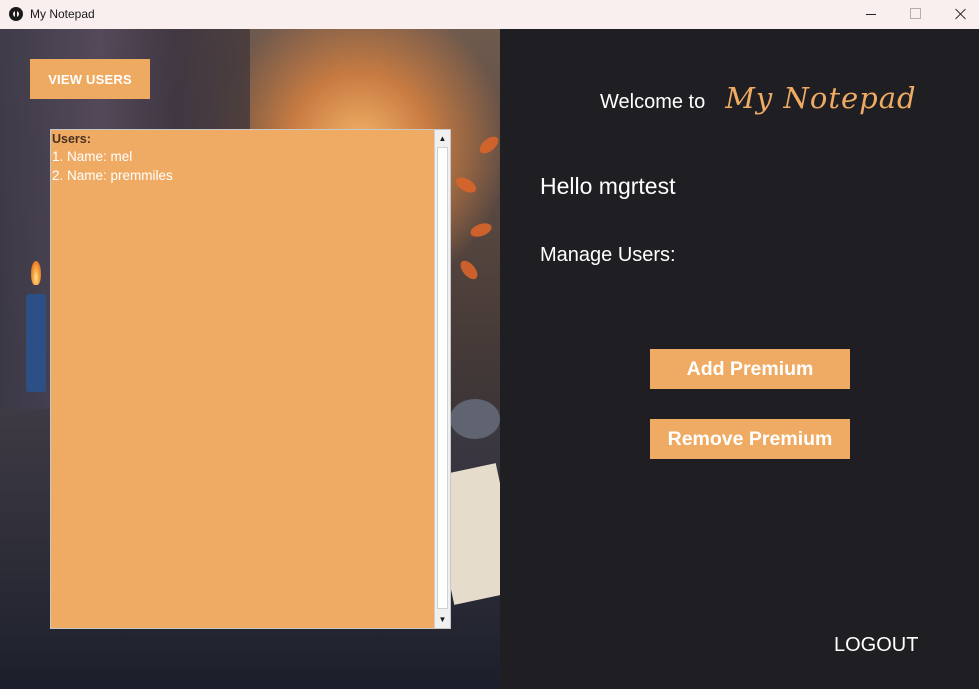  What do you see at coordinates (750, 439) in the screenshot?
I see `remove-premium-button: Remove Premium` at bounding box center [750, 439].